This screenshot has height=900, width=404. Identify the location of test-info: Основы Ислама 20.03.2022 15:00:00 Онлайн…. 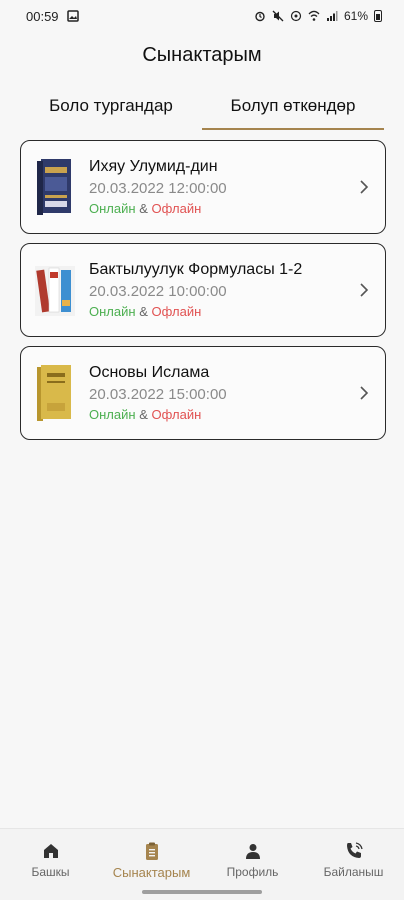
(237, 393).